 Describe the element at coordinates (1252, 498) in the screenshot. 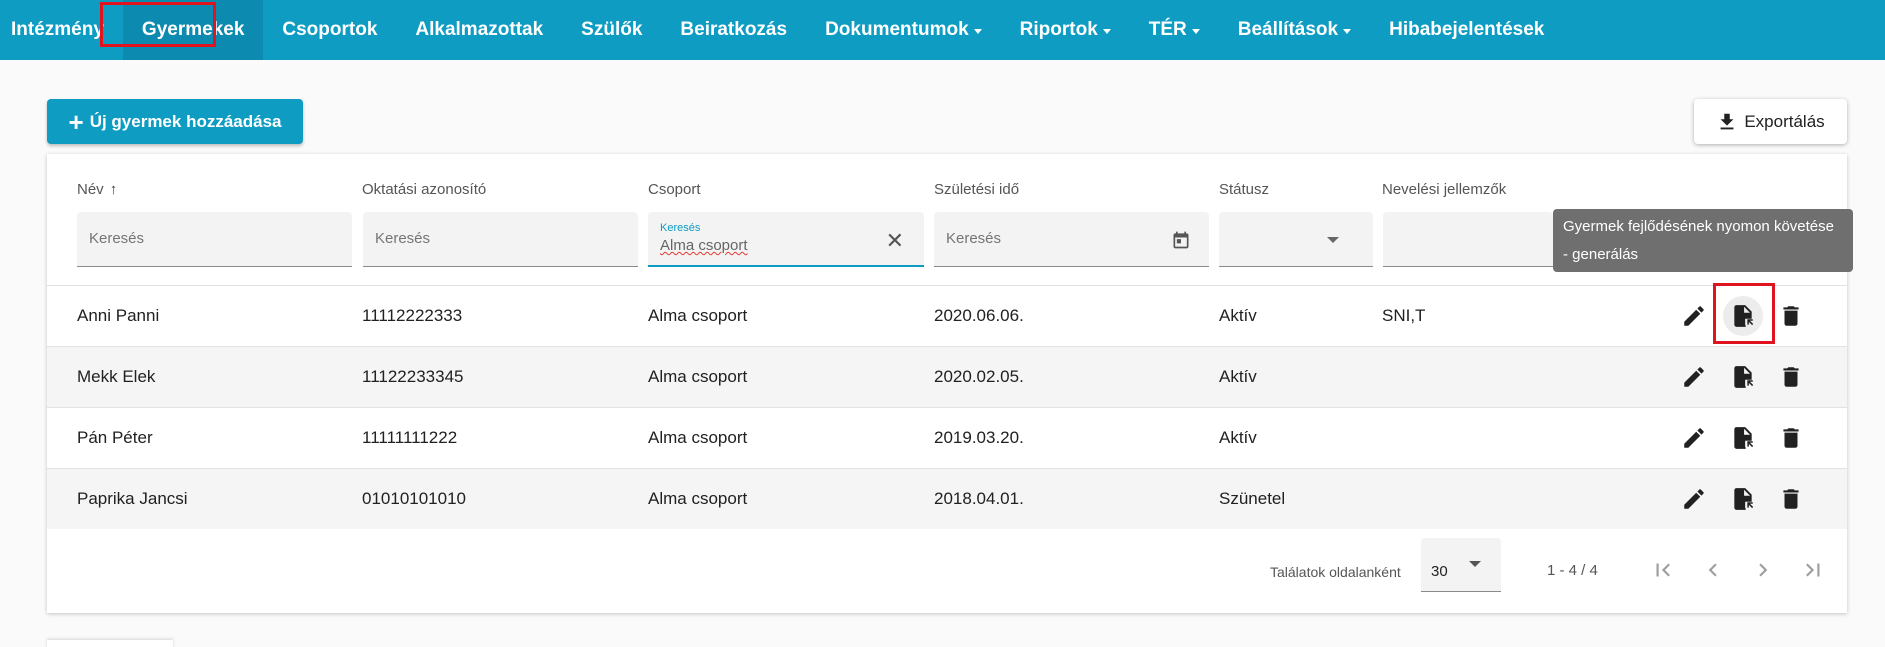

I see `cell-status: Szünetel` at that location.